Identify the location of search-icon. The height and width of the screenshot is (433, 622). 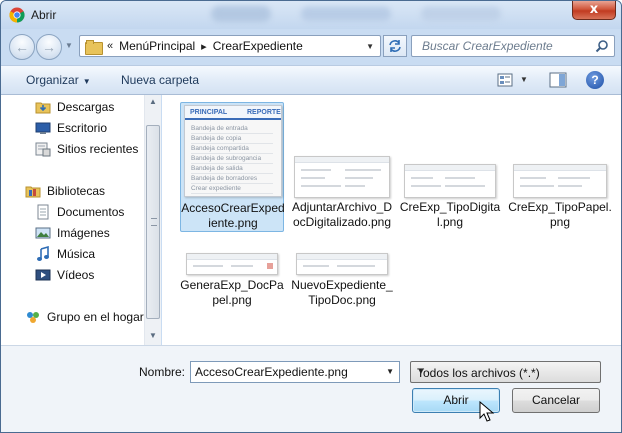
(602, 46).